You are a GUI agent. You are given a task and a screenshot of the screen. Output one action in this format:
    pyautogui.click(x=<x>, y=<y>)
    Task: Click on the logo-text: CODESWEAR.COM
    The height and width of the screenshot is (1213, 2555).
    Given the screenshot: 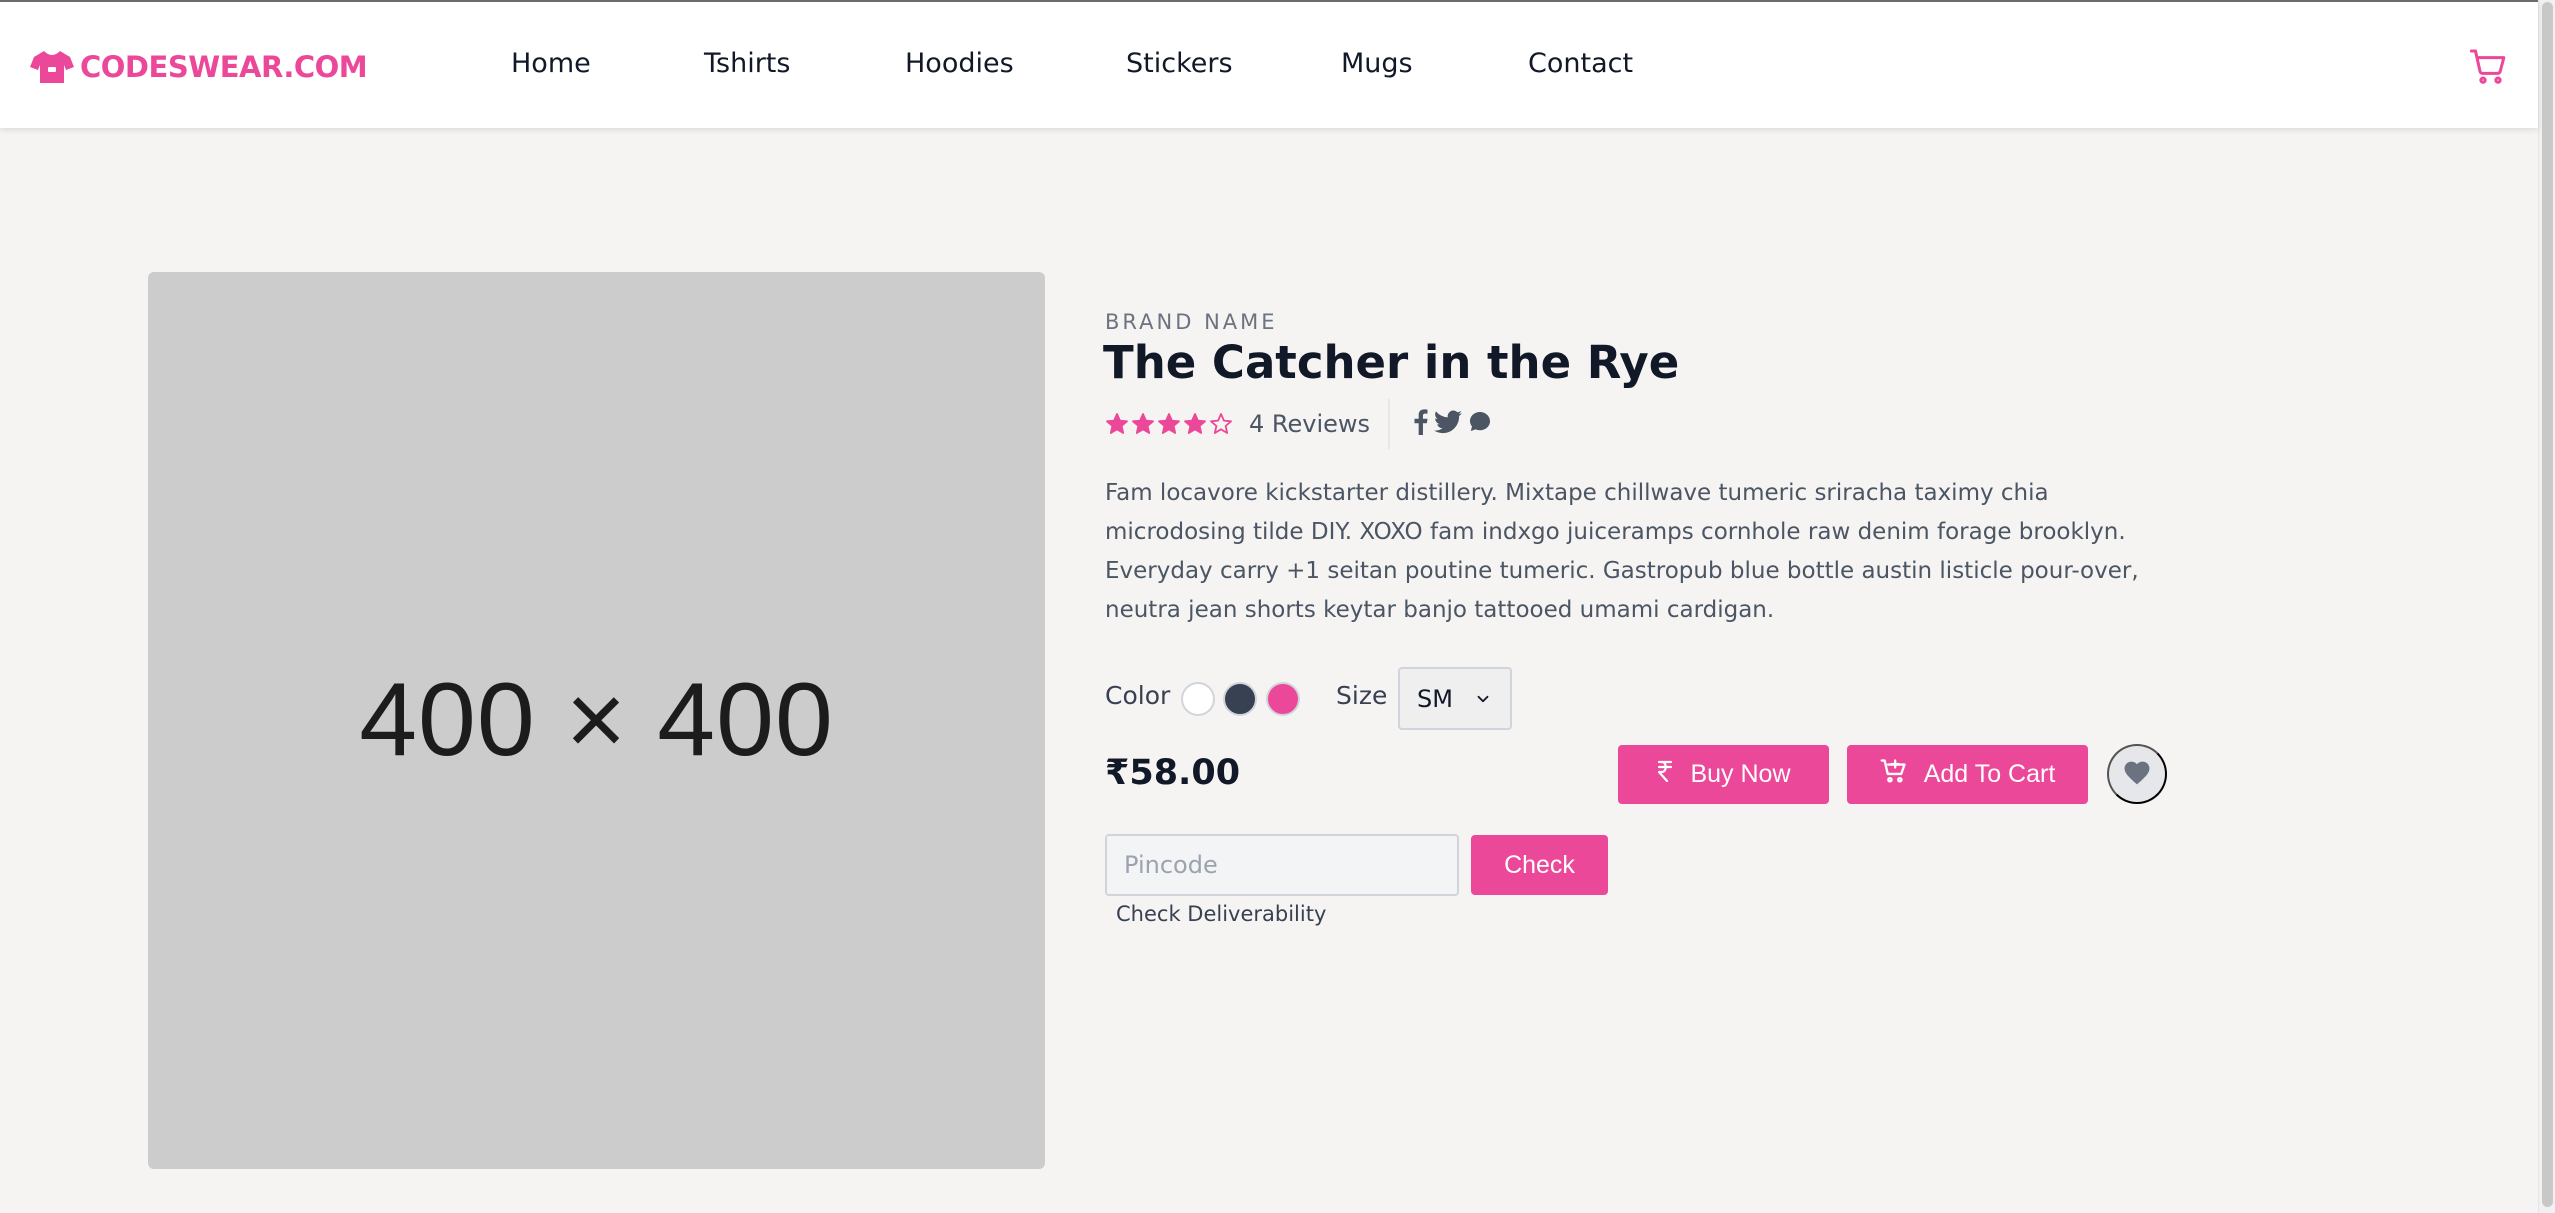 What is the action you would take?
    pyautogui.click(x=224, y=67)
    